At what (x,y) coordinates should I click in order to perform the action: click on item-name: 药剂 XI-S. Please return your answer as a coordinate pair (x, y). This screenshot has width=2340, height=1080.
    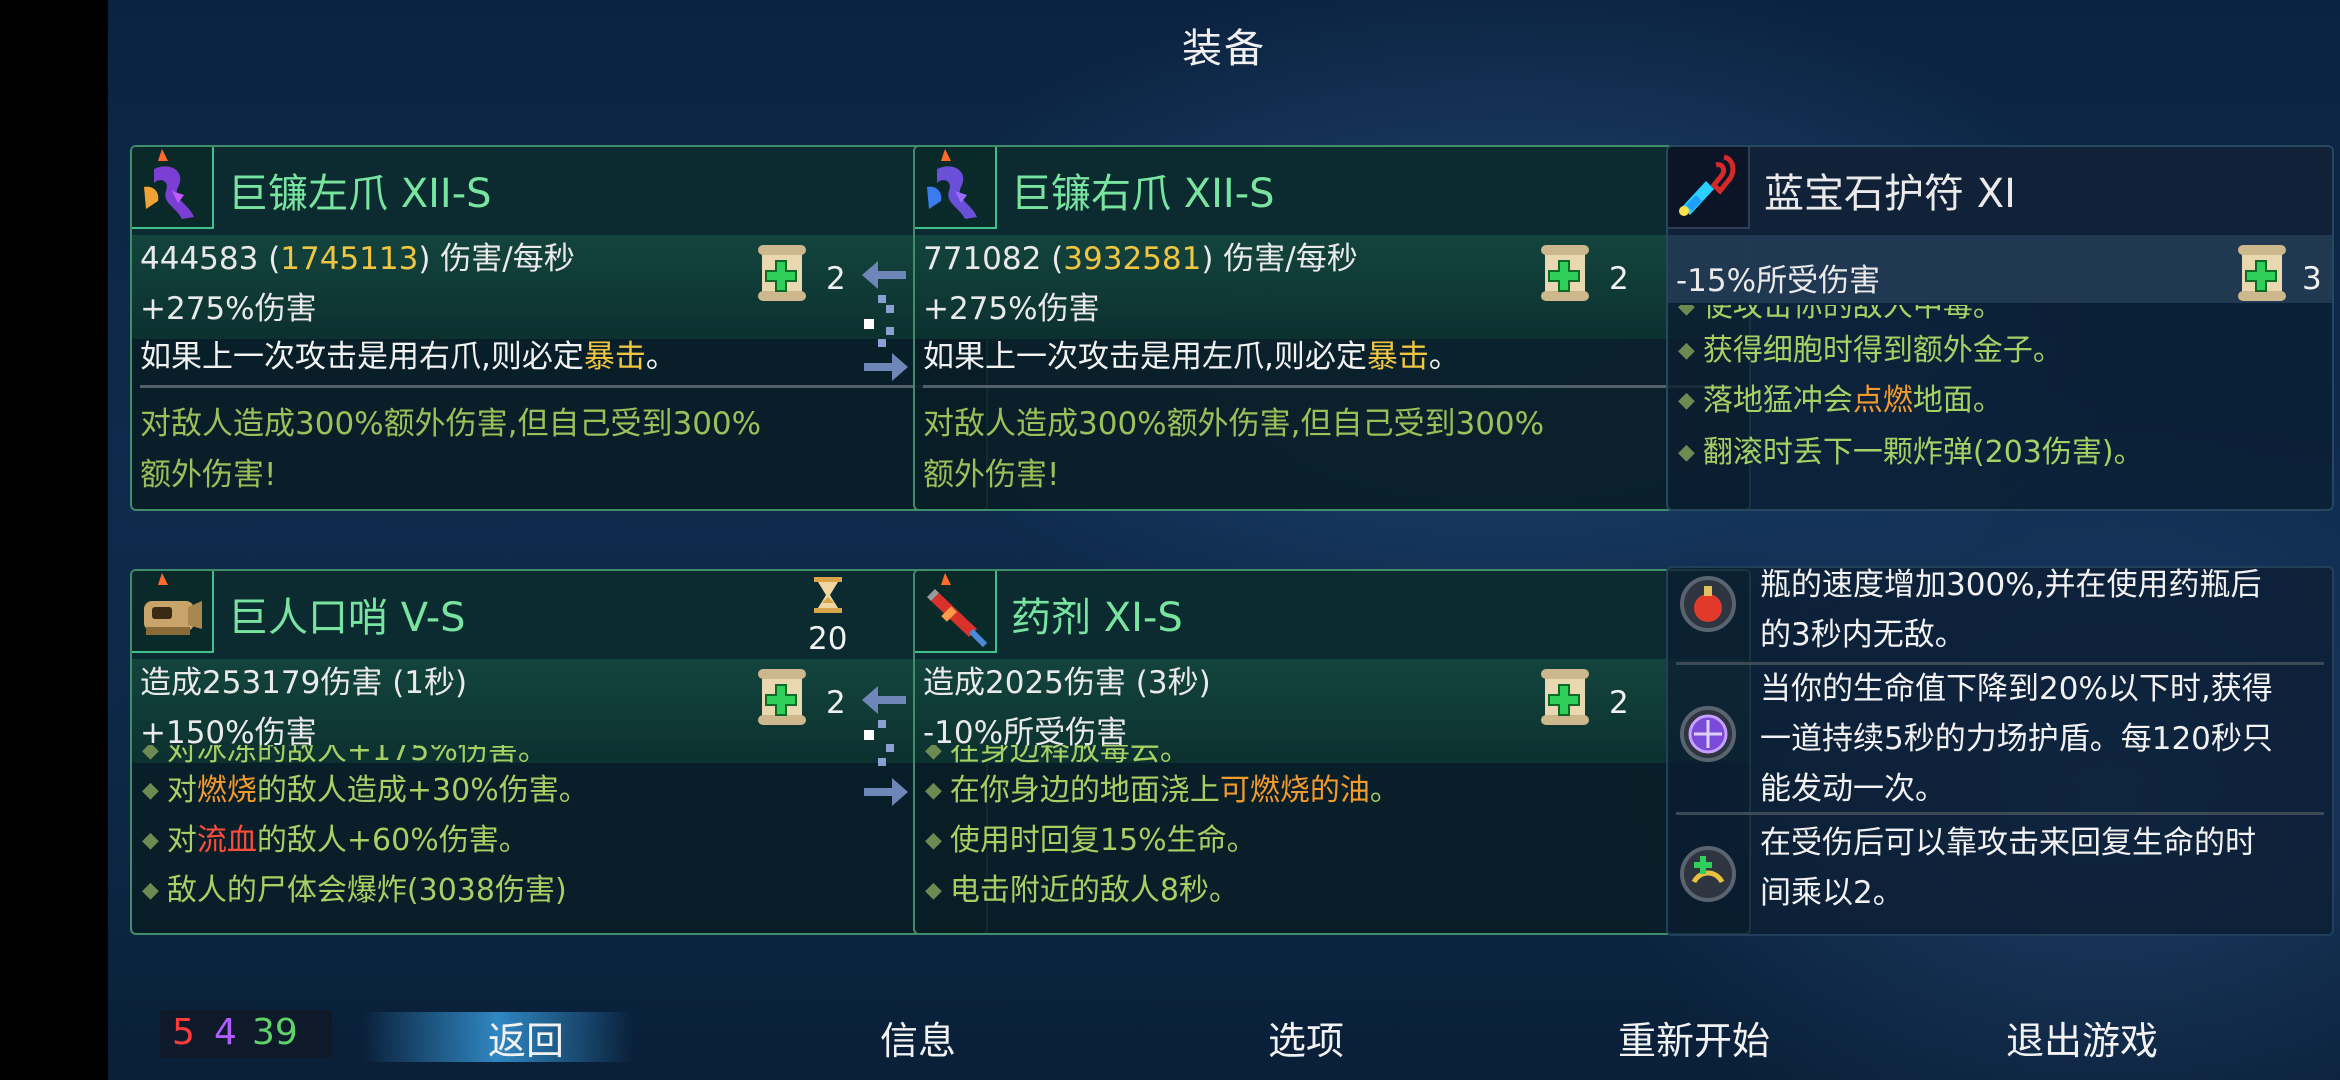
    Looking at the image, I should click on (1097, 618).